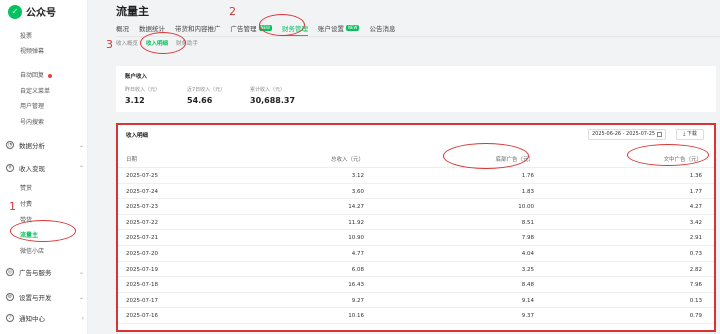  Describe the element at coordinates (232, 11) in the screenshot. I see `annotation-step-2: 2` at that location.